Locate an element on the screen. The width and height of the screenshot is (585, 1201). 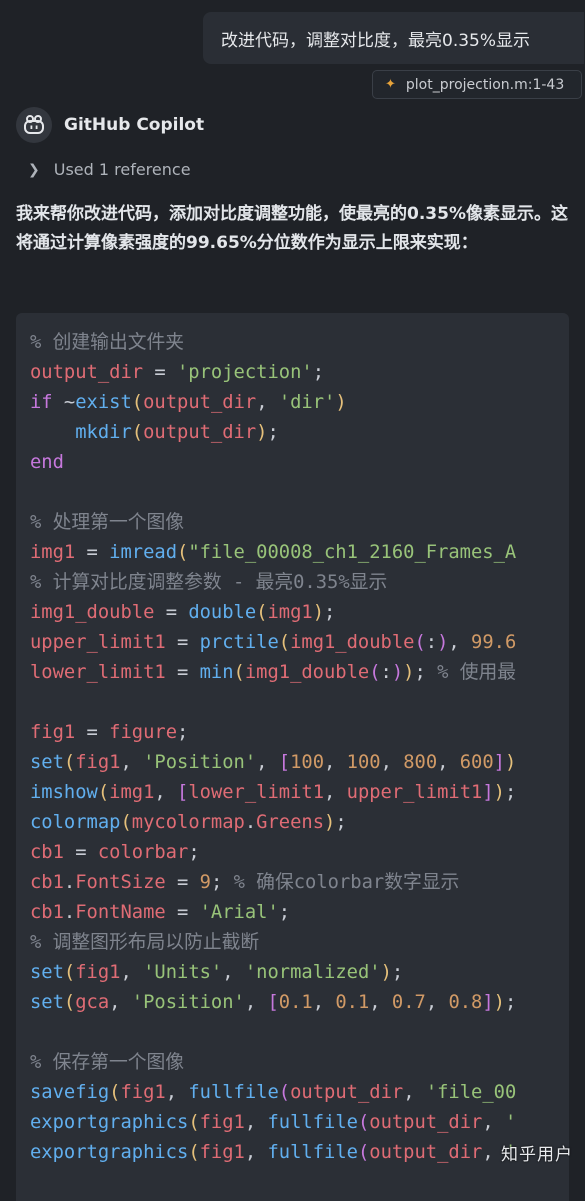
code-token: % 计算对比度调整参数 - 最亮0.35%显示 is located at coordinates (209, 582).